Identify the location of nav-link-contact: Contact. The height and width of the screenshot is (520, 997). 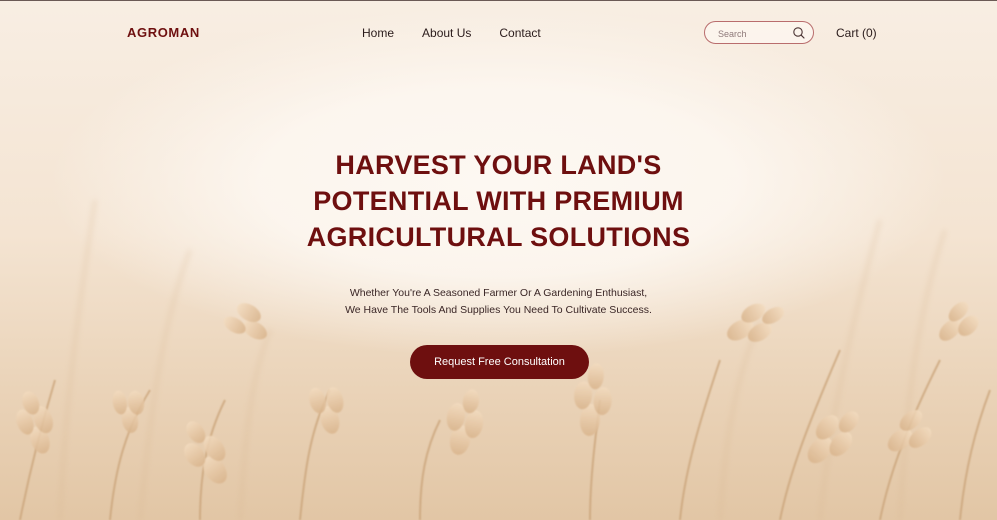
(519, 33).